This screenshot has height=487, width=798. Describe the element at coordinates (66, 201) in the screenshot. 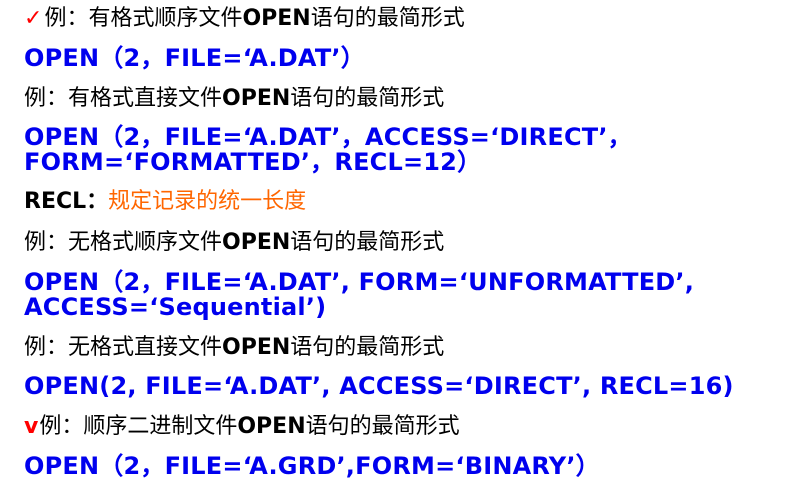

I see `recl-term: RECL：` at that location.